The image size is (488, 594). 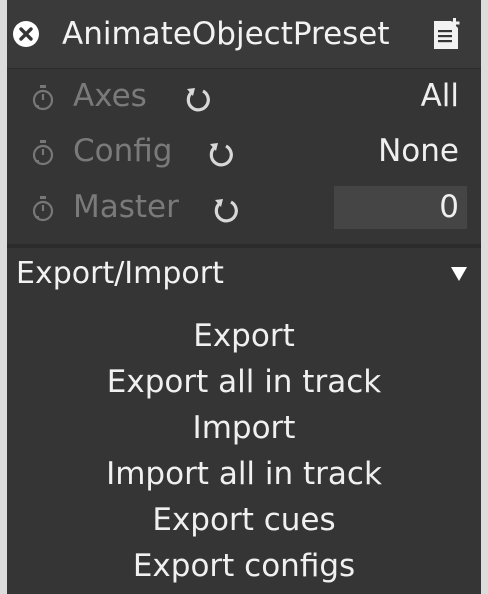 What do you see at coordinates (400, 207) in the screenshot?
I see `master-input: 0` at bounding box center [400, 207].